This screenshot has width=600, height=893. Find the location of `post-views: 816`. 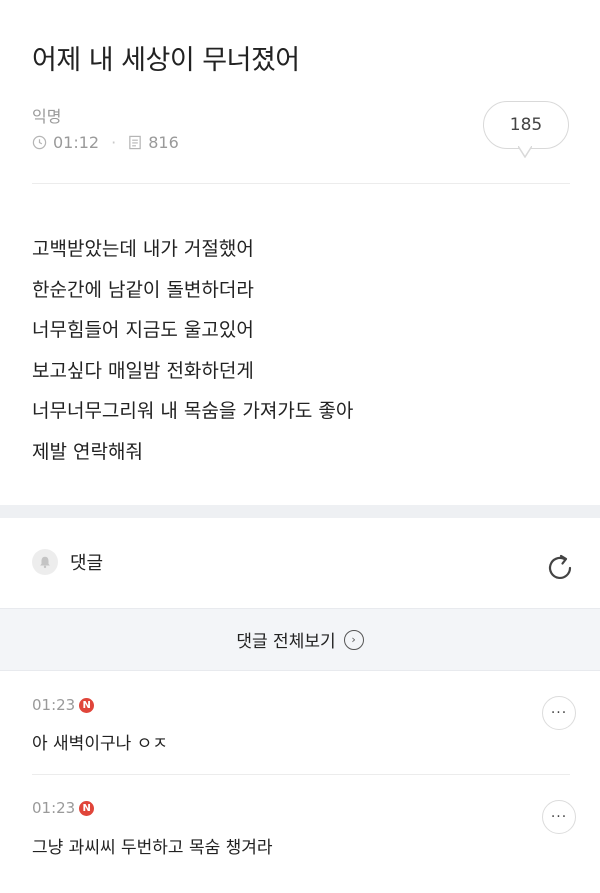

post-views: 816 is located at coordinates (163, 142).